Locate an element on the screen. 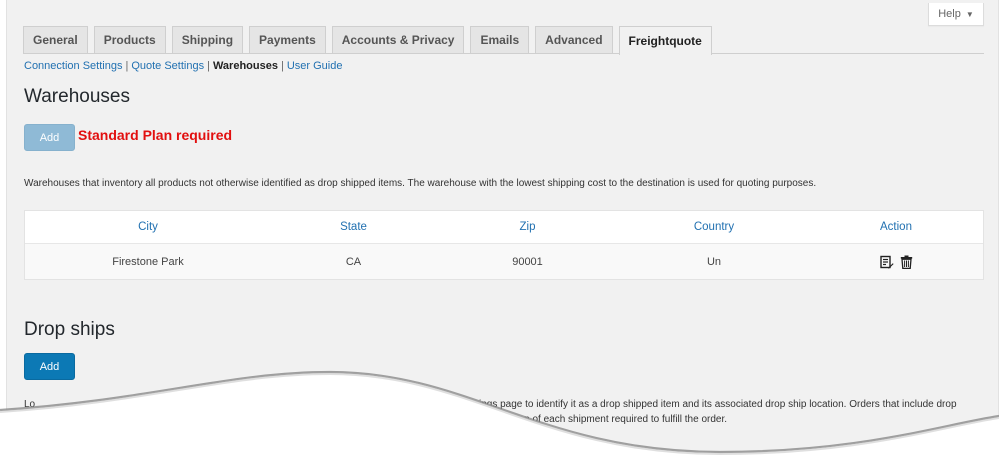 The width and height of the screenshot is (999, 456). column-header-state: State is located at coordinates (353, 227).